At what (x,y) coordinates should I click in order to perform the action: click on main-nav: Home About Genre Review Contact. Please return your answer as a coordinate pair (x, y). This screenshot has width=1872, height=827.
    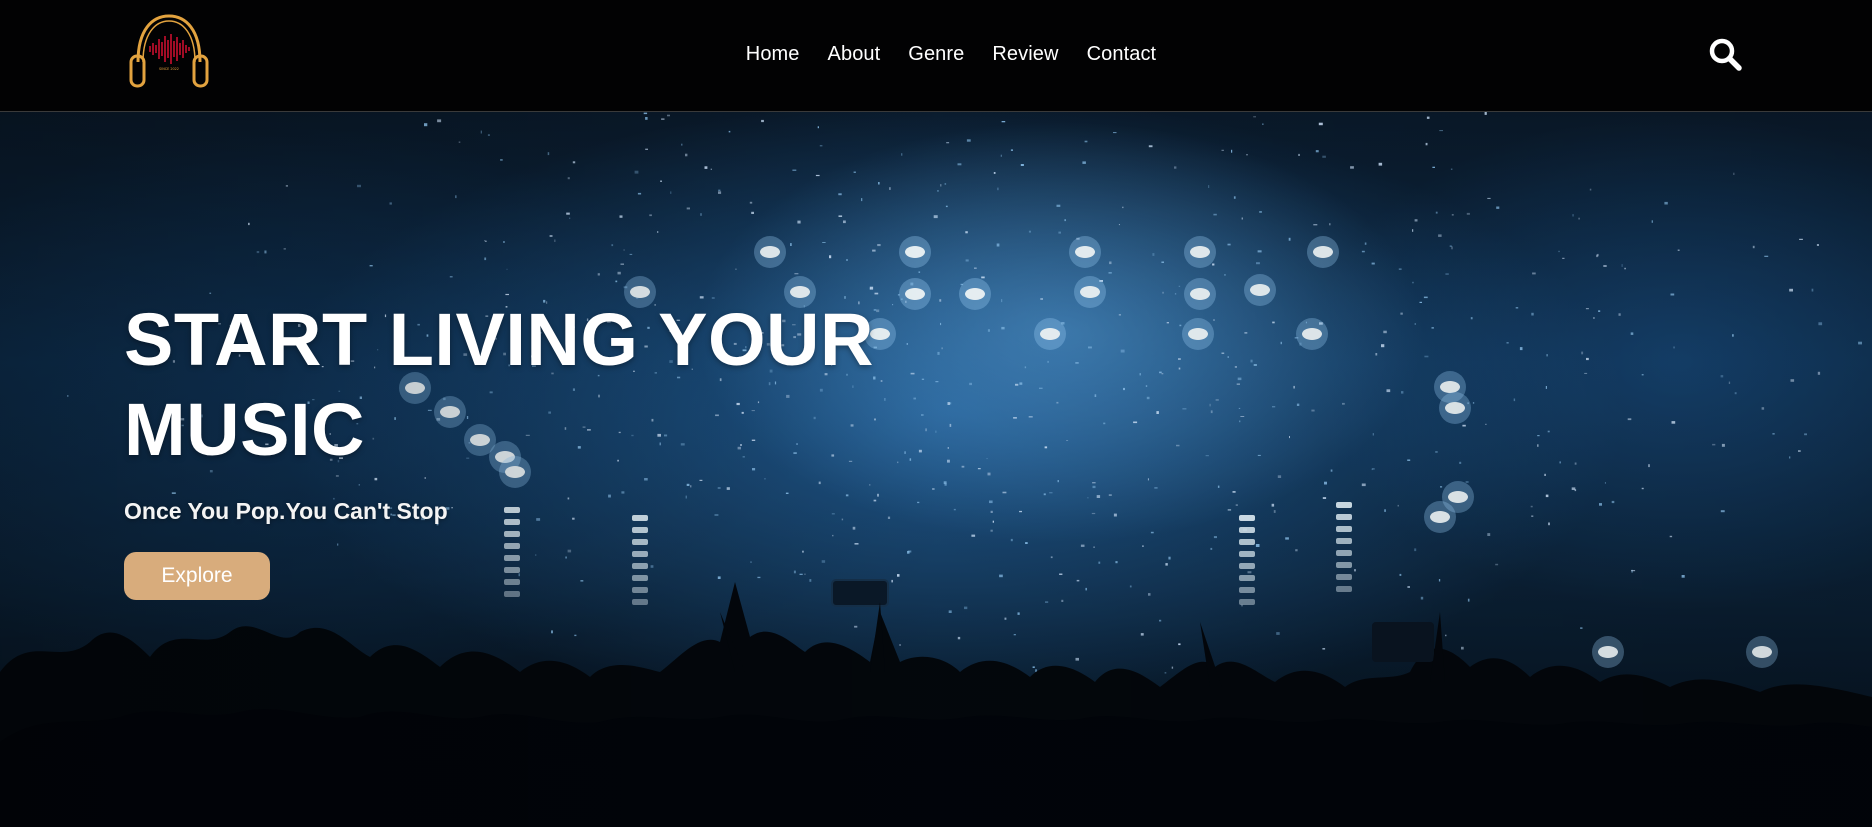
    Looking at the image, I should click on (936, 54).